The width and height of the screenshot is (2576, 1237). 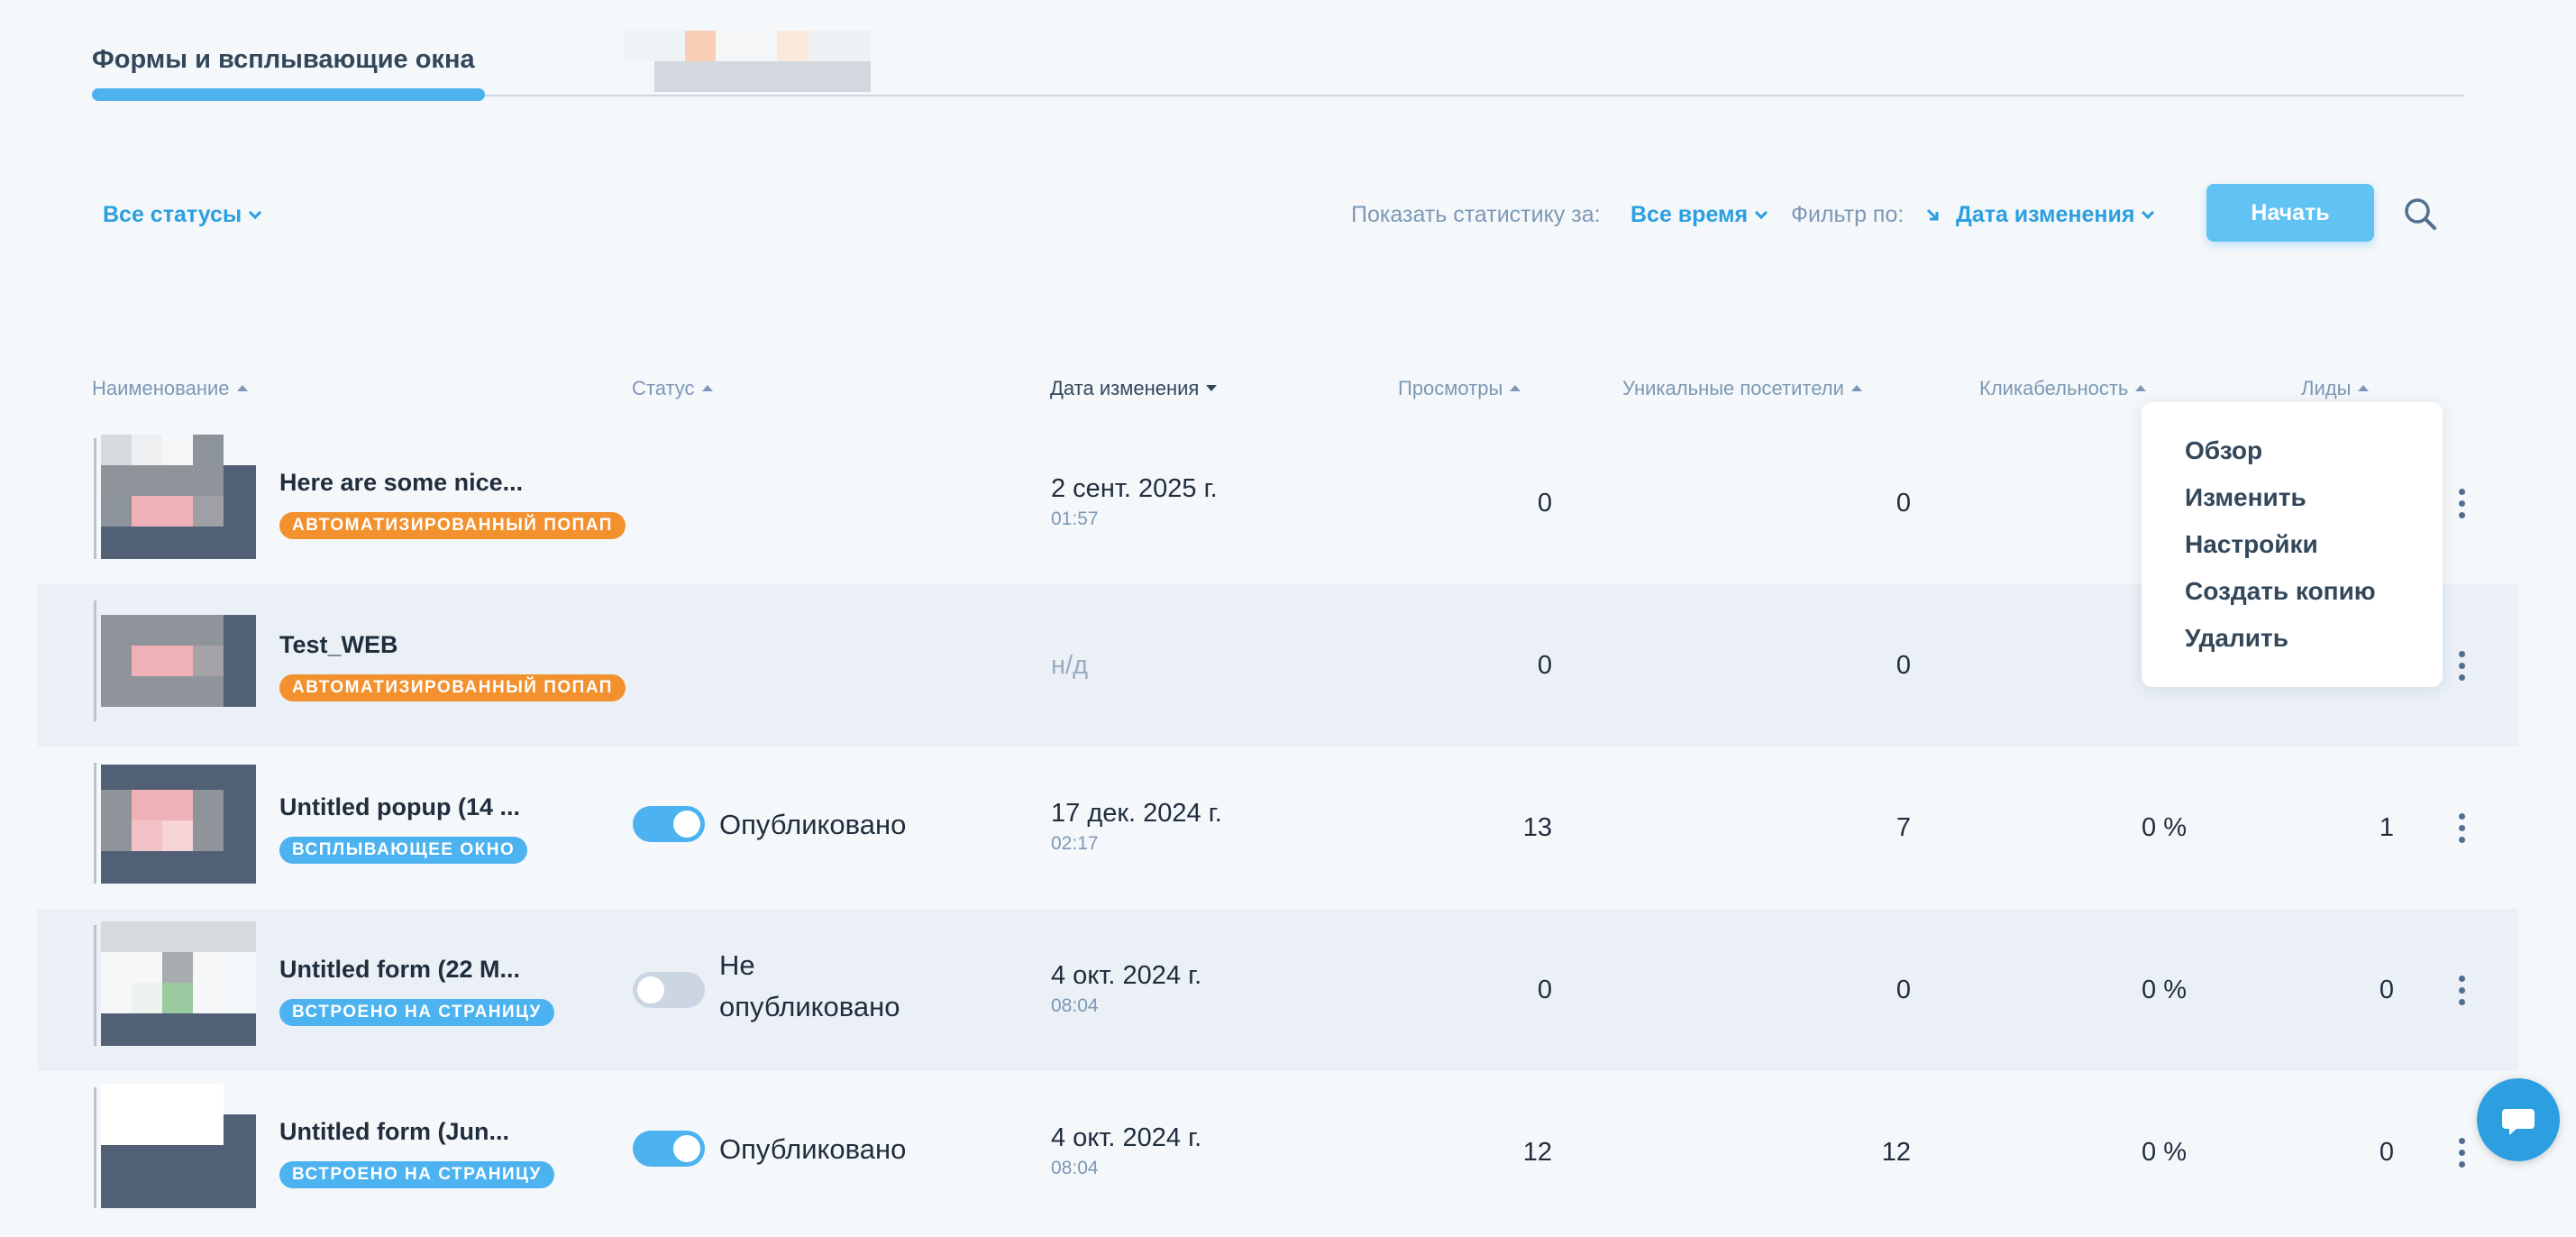 I want to click on menu-item-duplicate: Создать копию, so click(x=2292, y=598).